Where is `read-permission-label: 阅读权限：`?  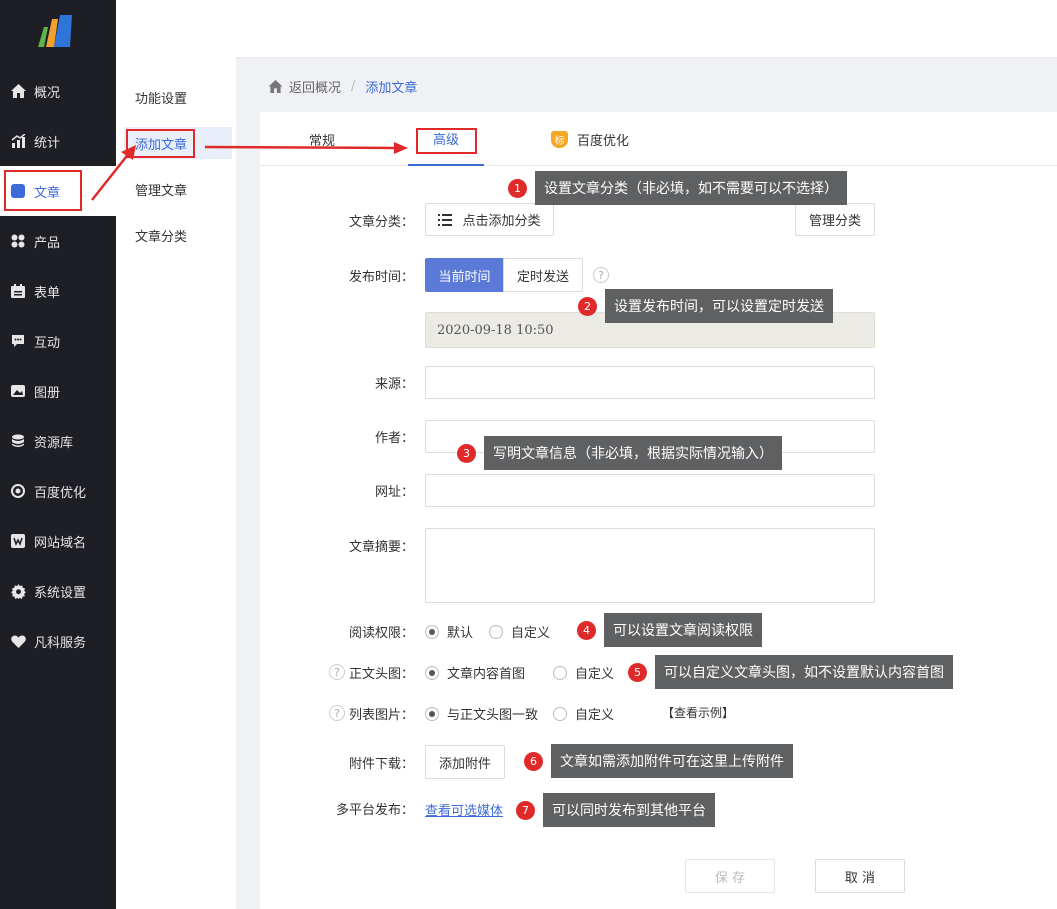
read-permission-label: 阅读权限： is located at coordinates (381, 633).